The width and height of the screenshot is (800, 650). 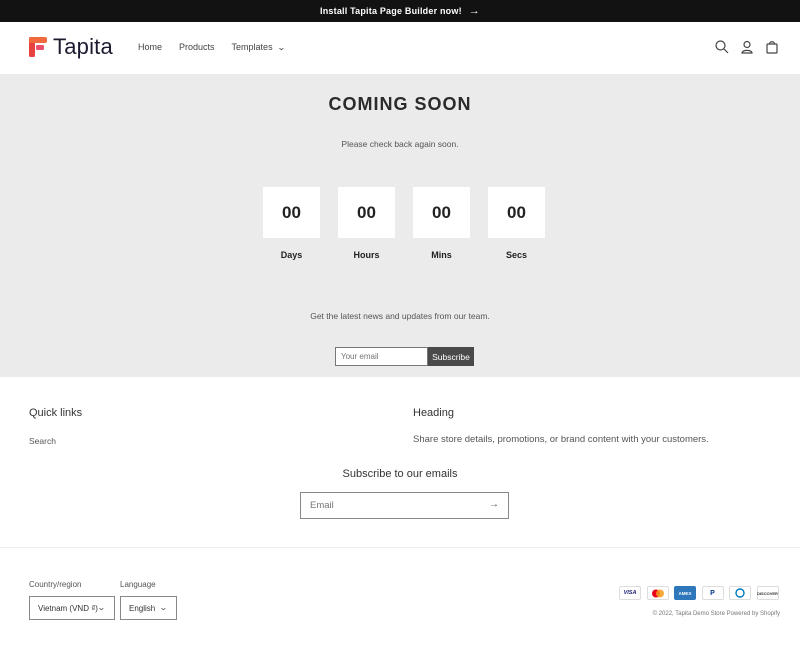 I want to click on footer-email-field: →, so click(x=404, y=505).